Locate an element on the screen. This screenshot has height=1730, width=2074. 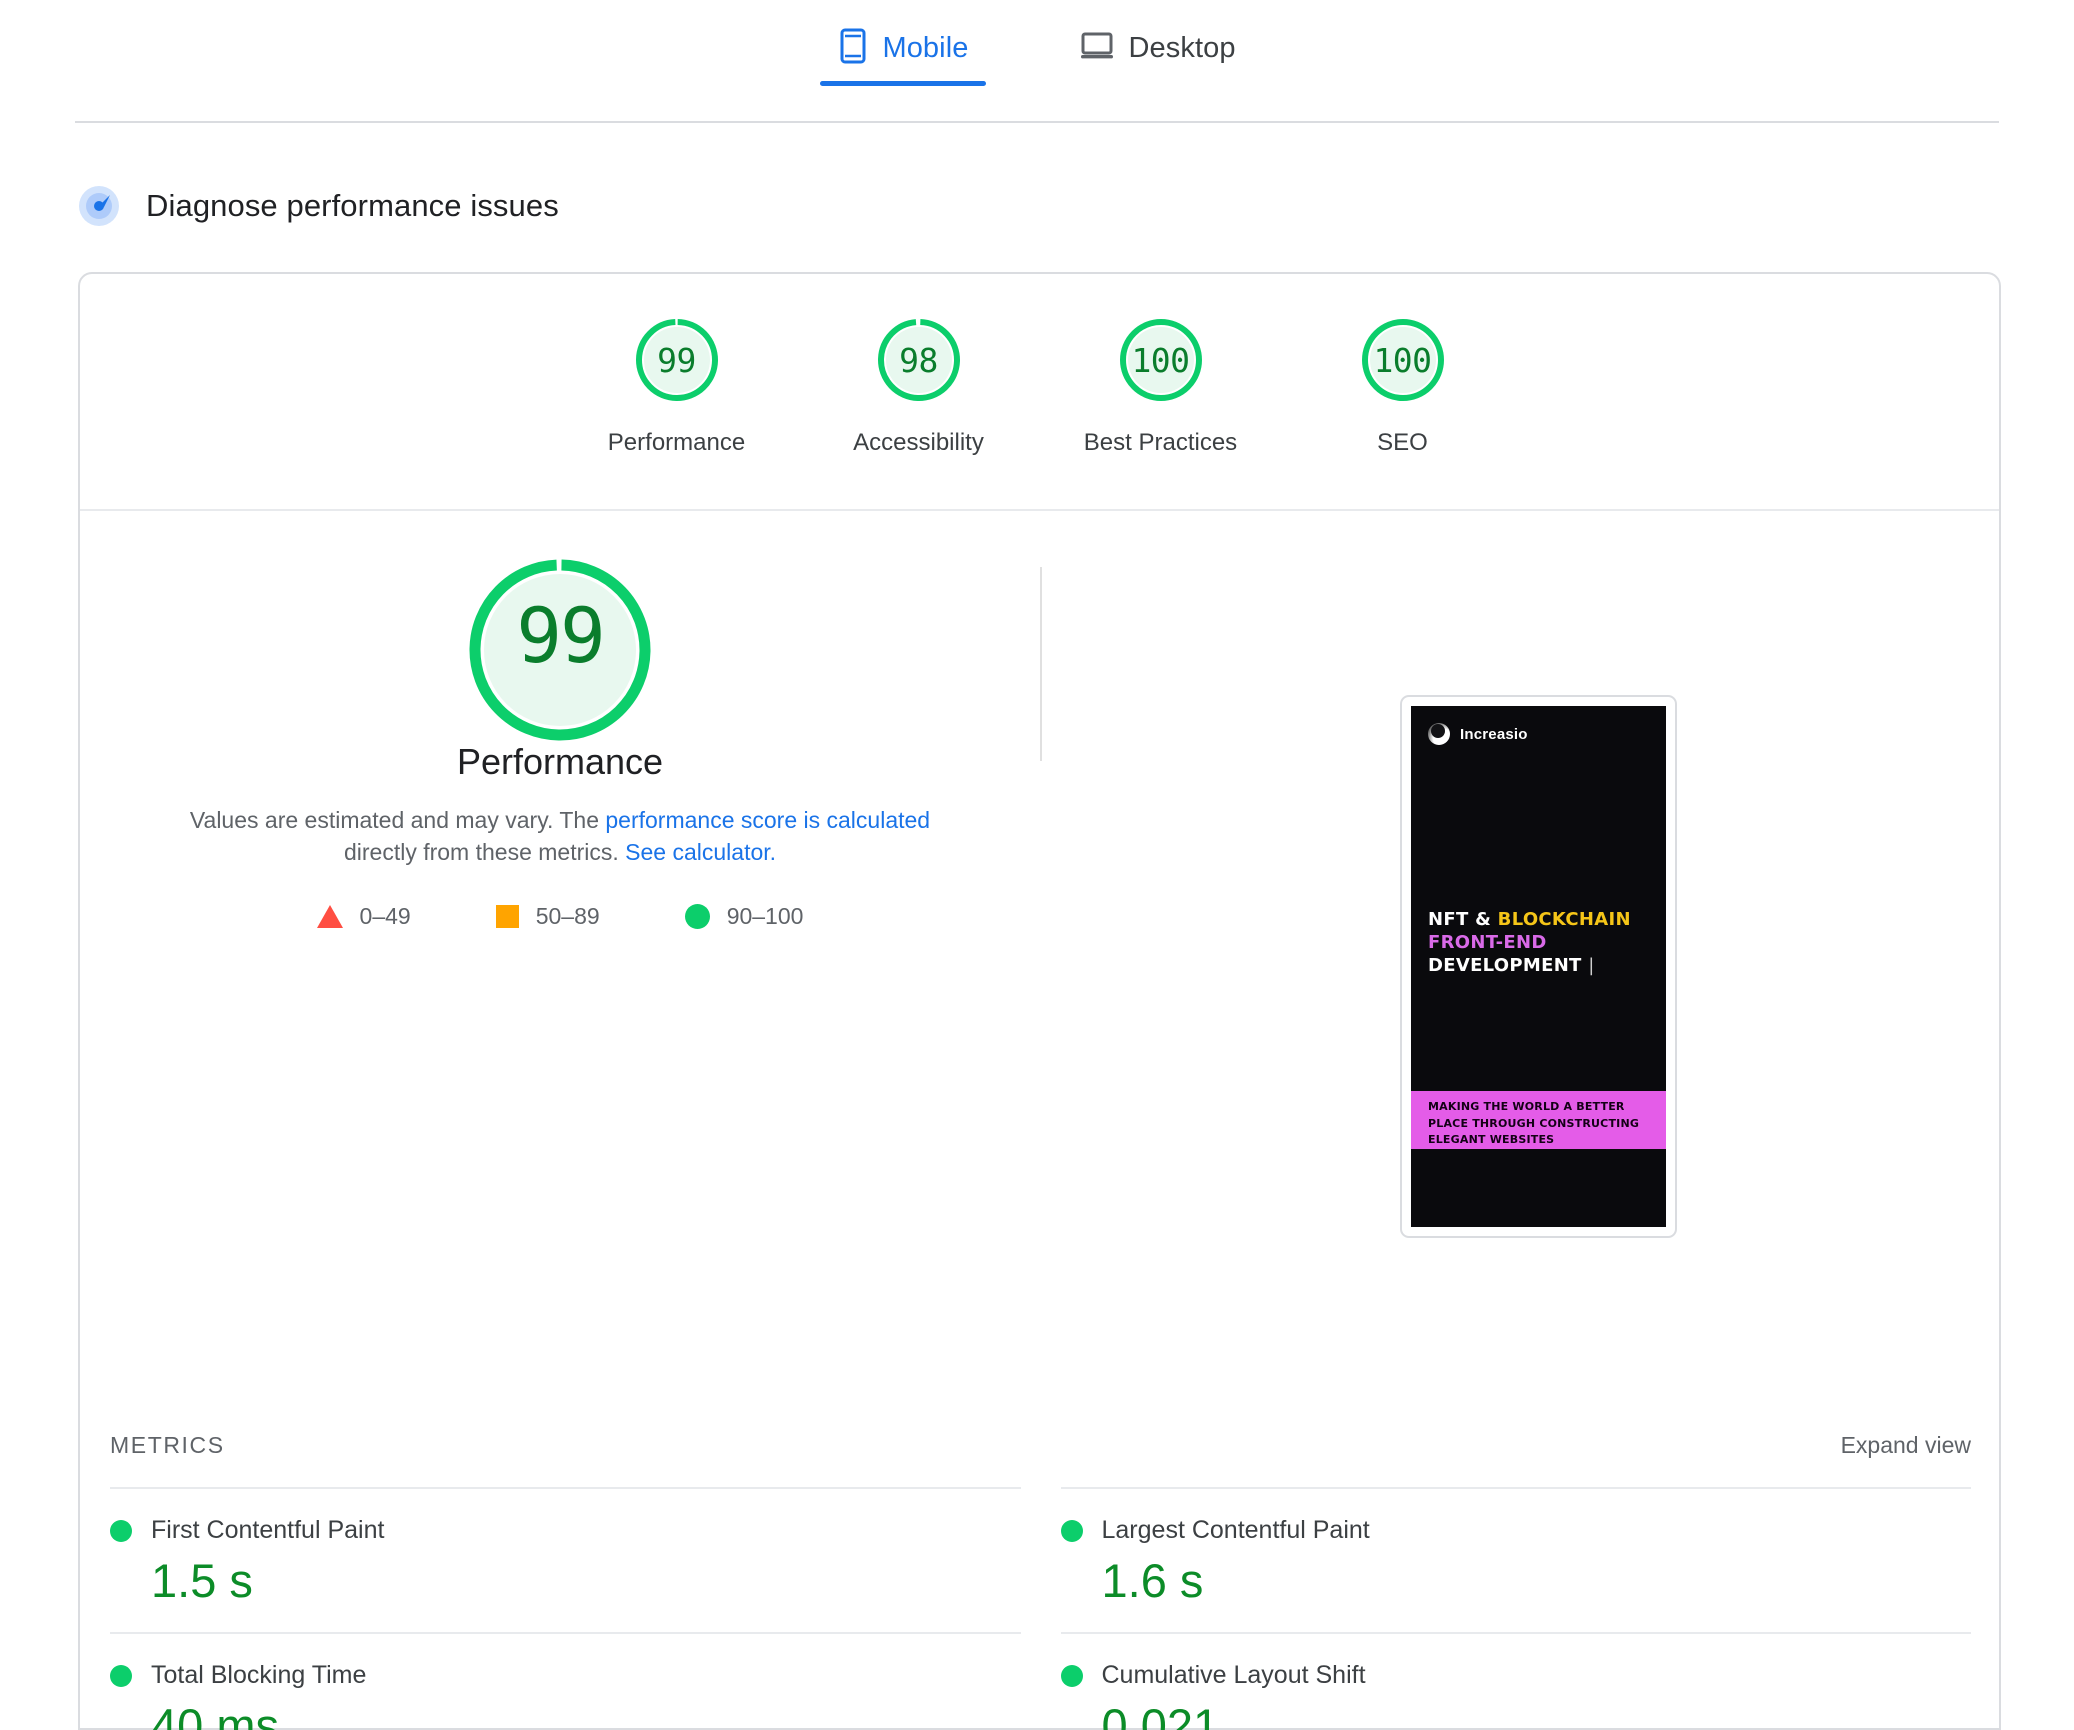
circle-icon is located at coordinates (697, 916).